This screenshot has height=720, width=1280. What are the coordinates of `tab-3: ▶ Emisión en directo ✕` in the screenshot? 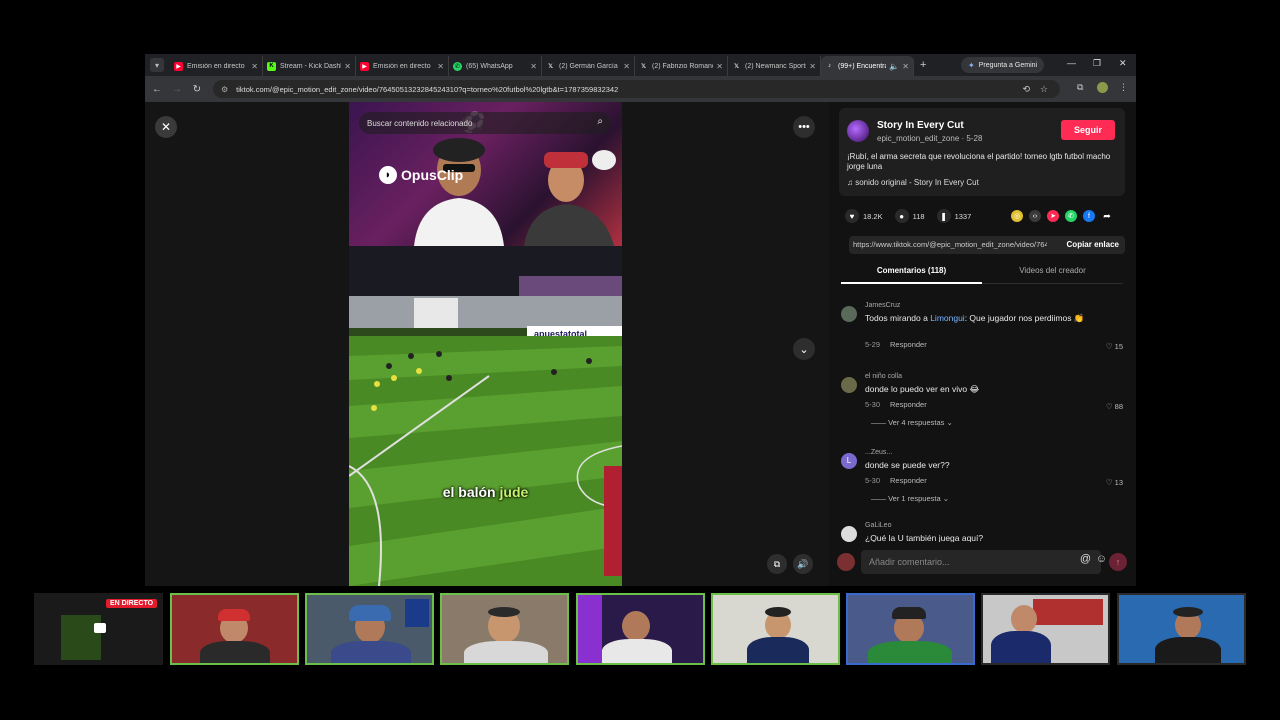 It's located at (402, 66).